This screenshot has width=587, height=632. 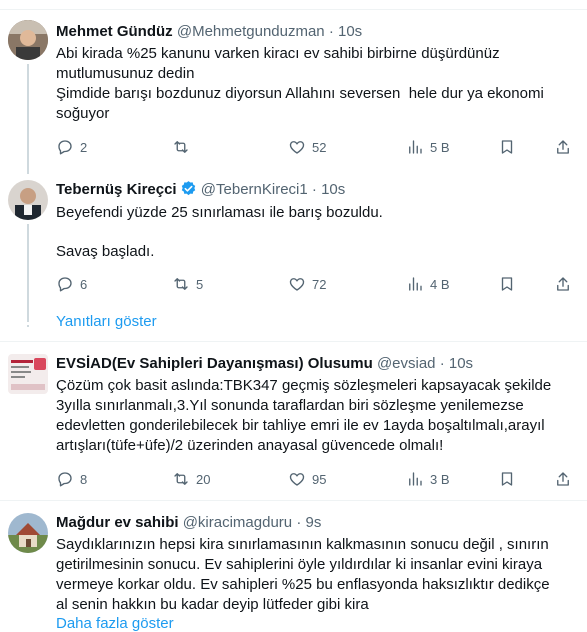 What do you see at coordinates (84, 284) in the screenshot?
I see `reply-count: 6` at bounding box center [84, 284].